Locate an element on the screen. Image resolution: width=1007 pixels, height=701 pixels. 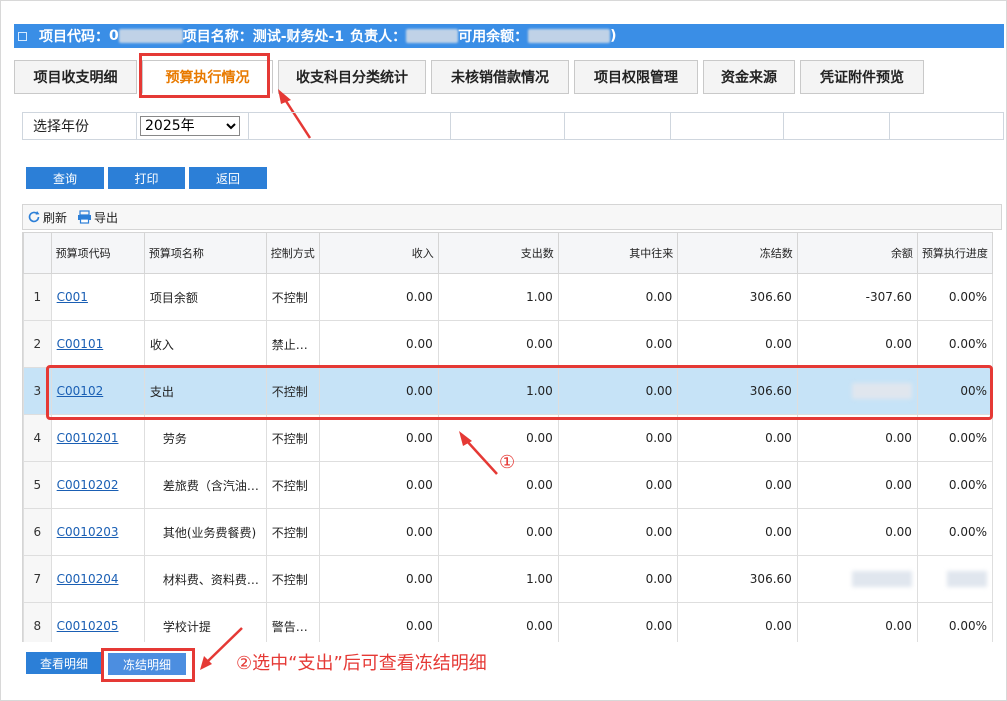
view-detail-button: 查看明细 is located at coordinates (64, 663).